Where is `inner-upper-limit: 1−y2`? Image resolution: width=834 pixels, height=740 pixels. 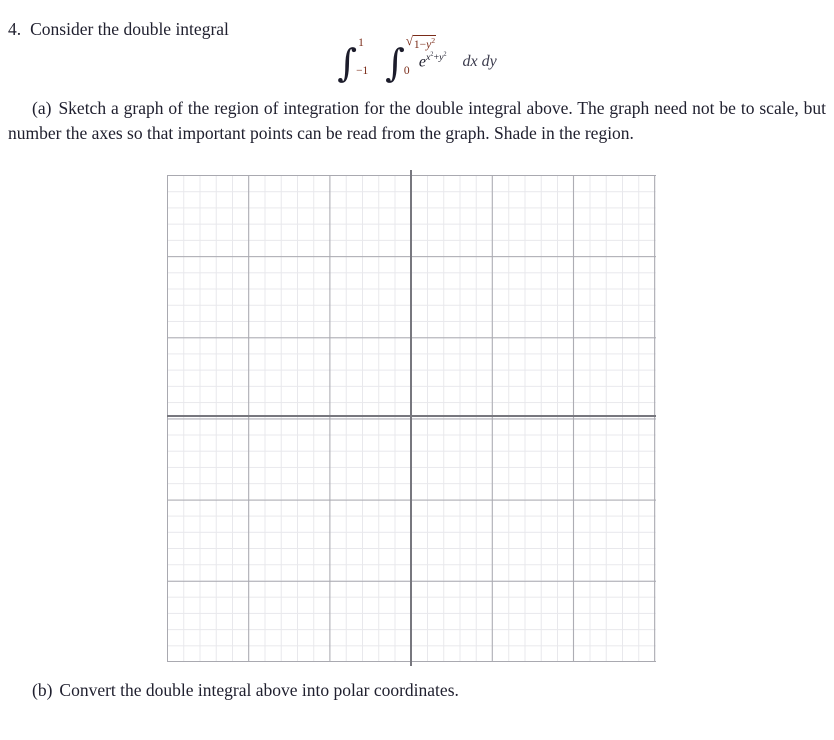
inner-upper-limit: 1−y2 is located at coordinates (421, 42).